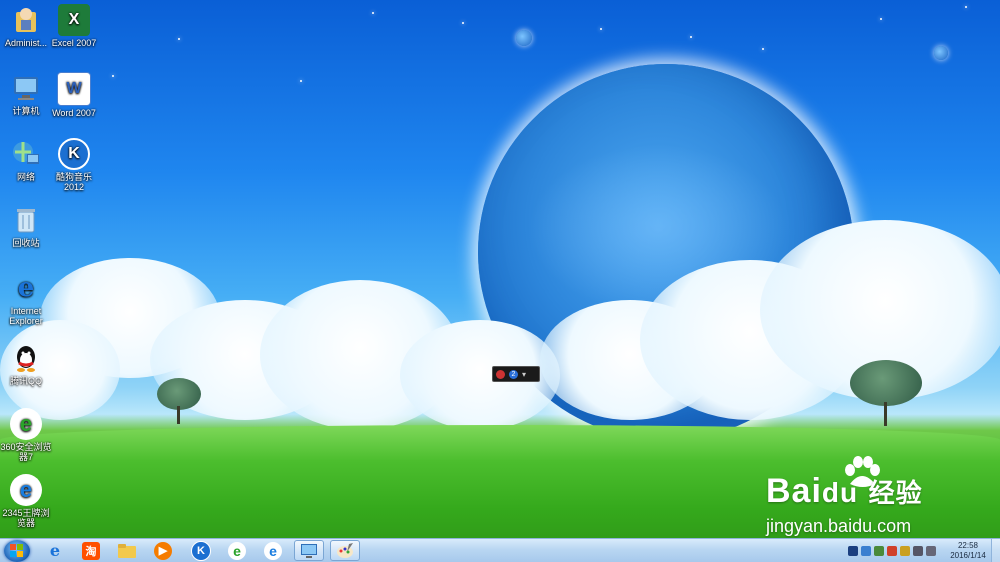  I want to click on desktop-icon-excel: X Excel 2007, so click(74, 26).